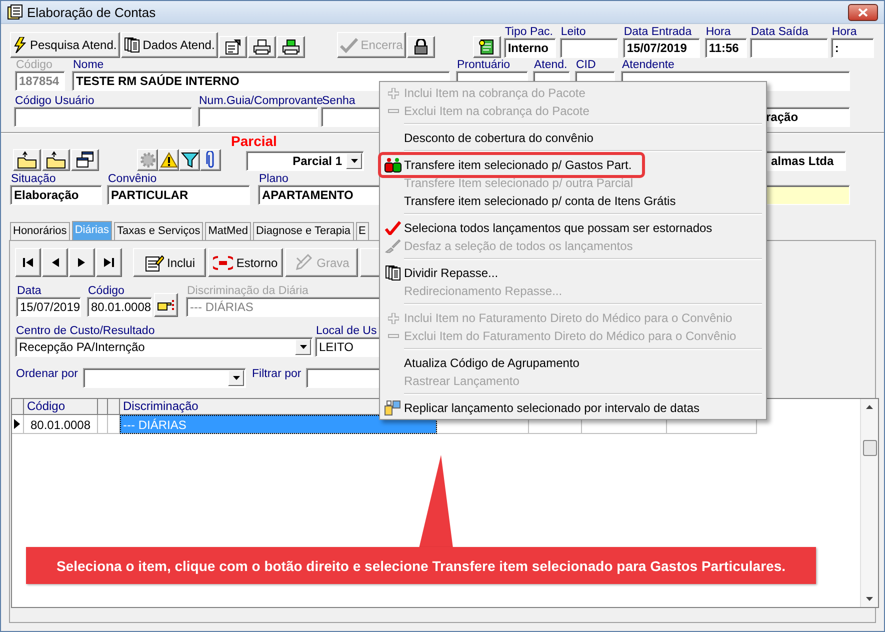 The image size is (885, 632). Describe the element at coordinates (33, 179) in the screenshot. I see `field-label: Situação` at that location.